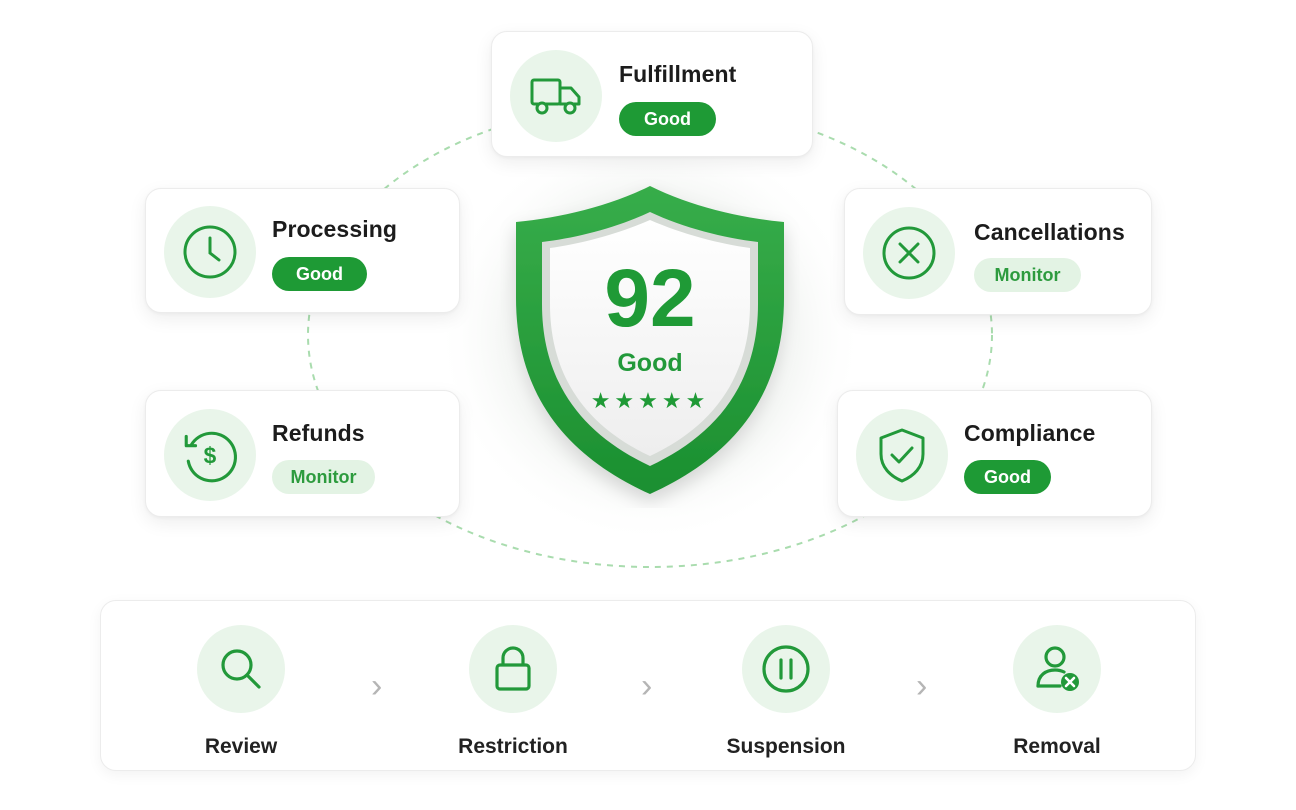  I want to click on card-title: Refunds, so click(318, 433).